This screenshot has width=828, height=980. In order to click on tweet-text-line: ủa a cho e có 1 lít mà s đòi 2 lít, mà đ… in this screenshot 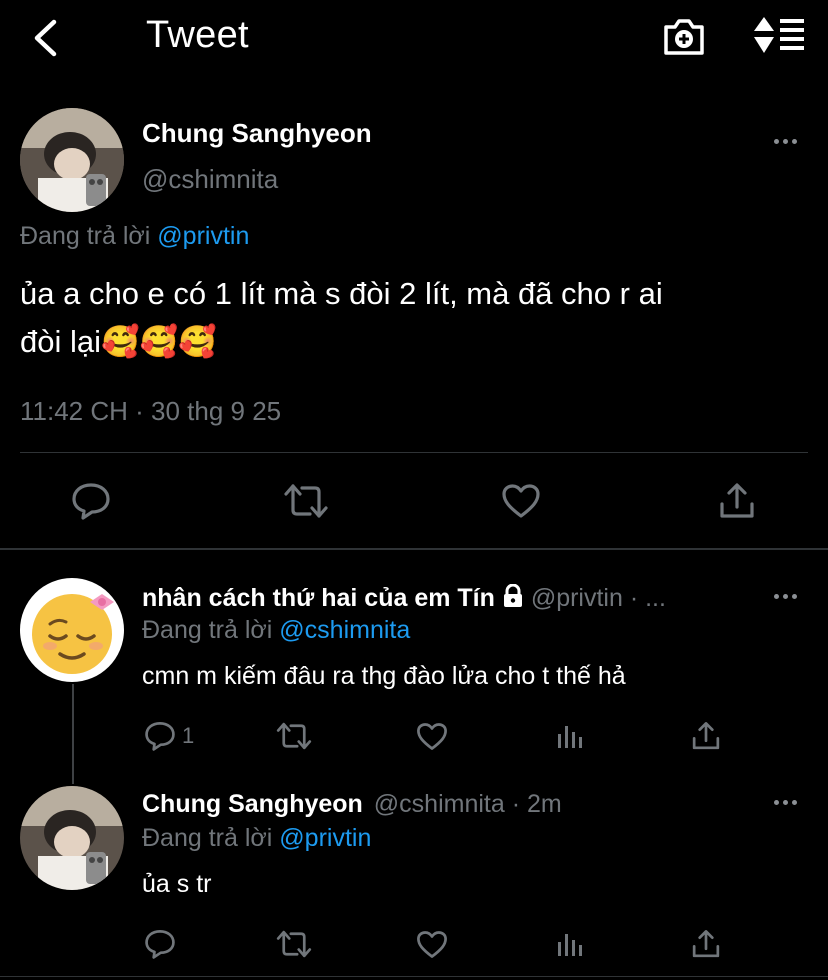, I will do `click(341, 293)`.